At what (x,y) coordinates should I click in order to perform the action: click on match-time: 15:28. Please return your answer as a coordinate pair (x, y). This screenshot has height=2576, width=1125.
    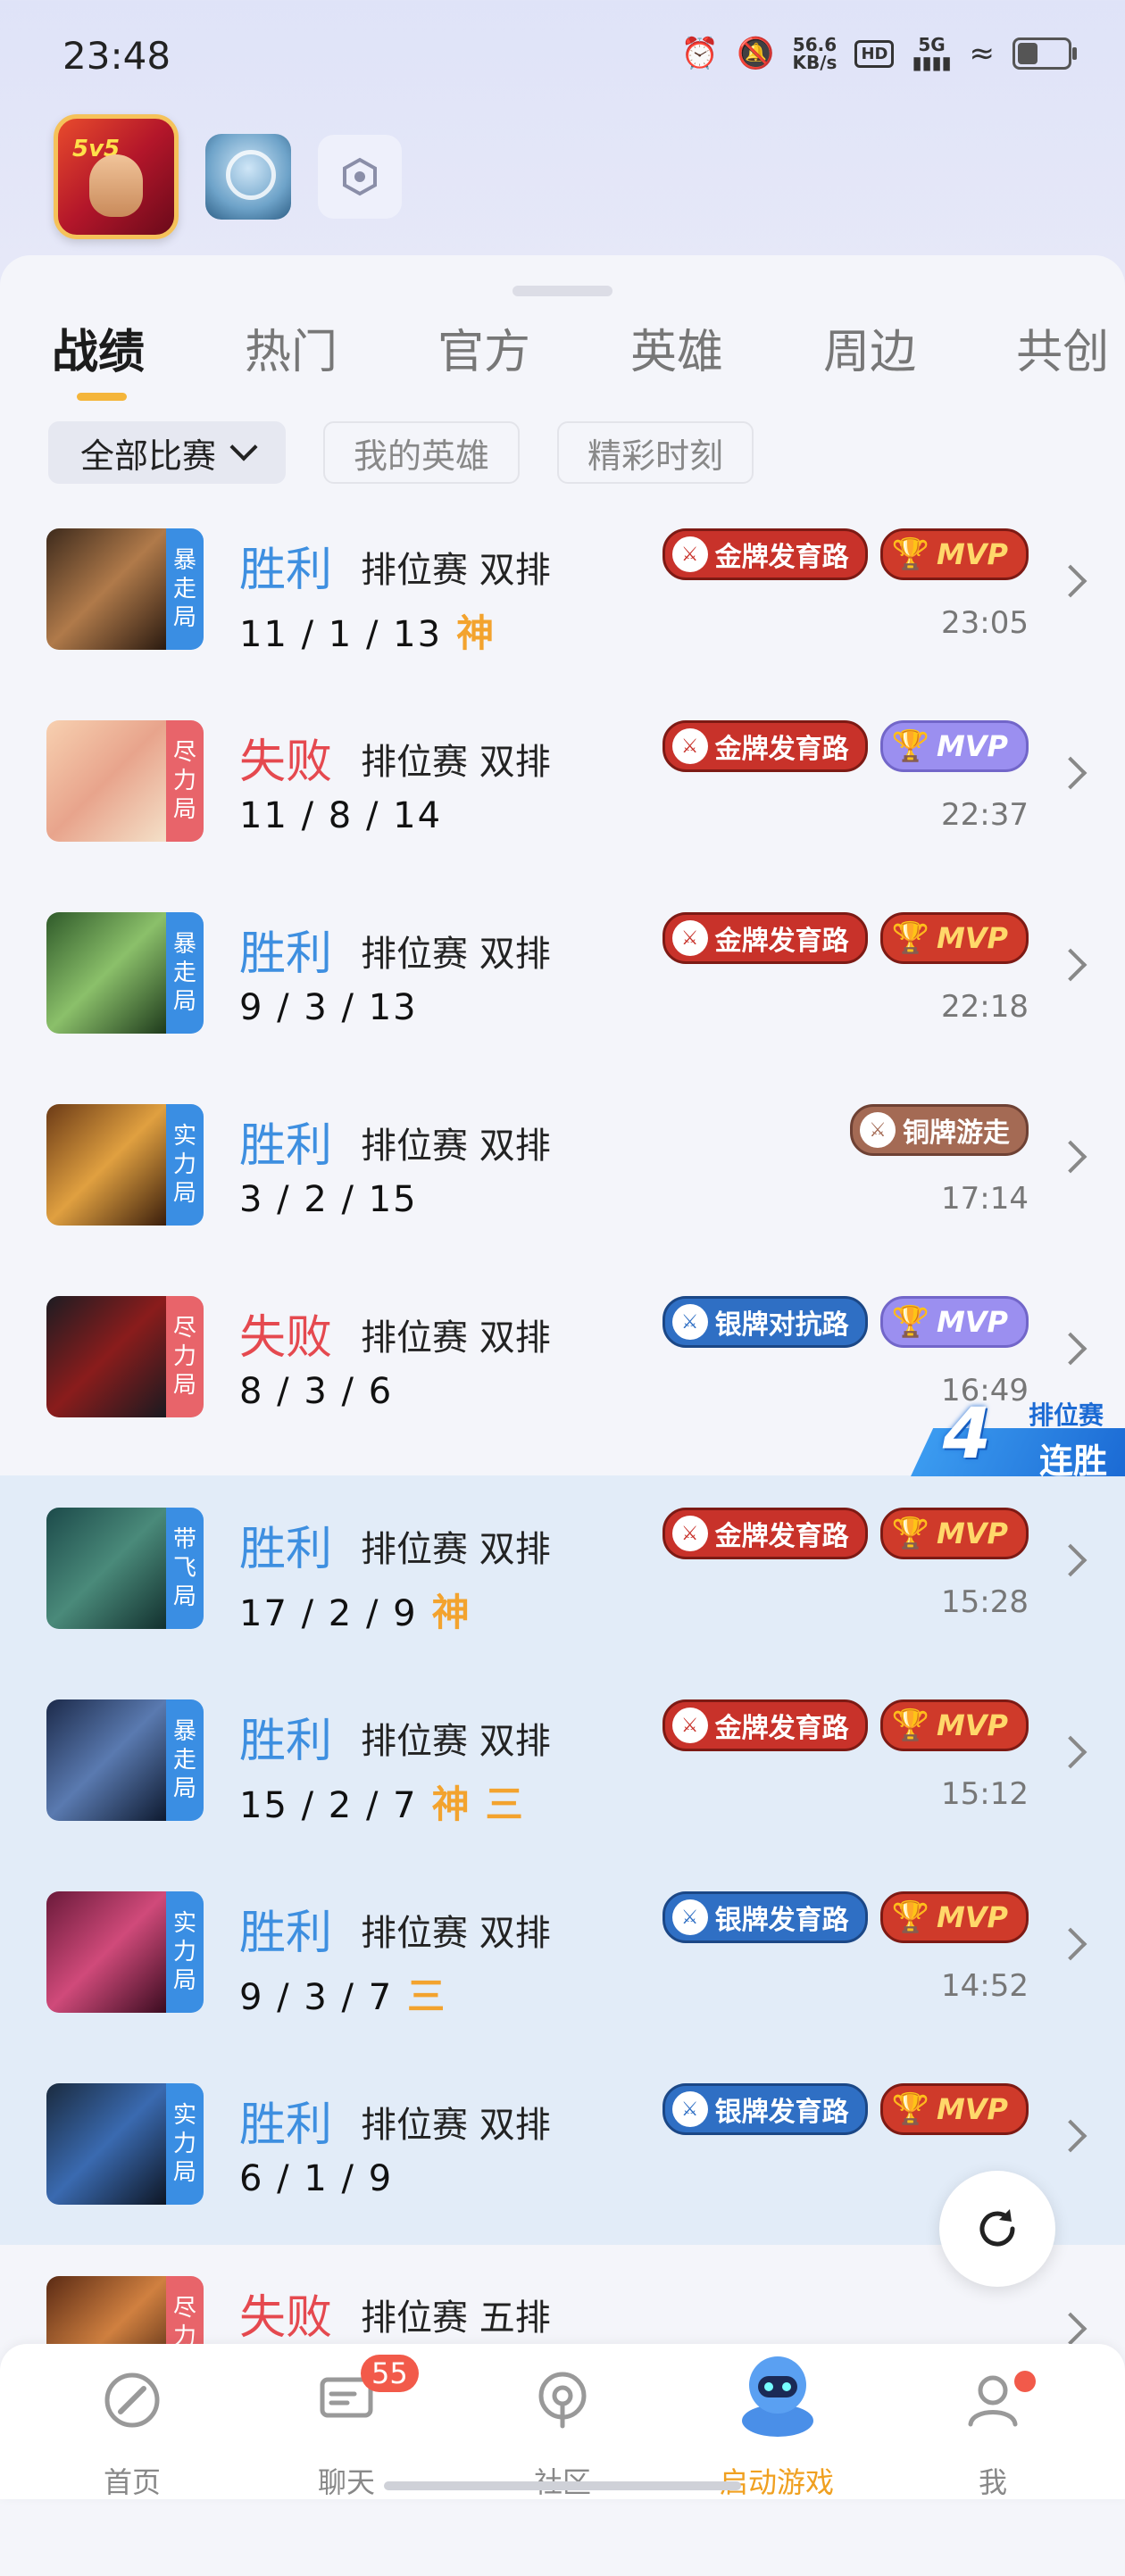
    Looking at the image, I should click on (985, 1602).